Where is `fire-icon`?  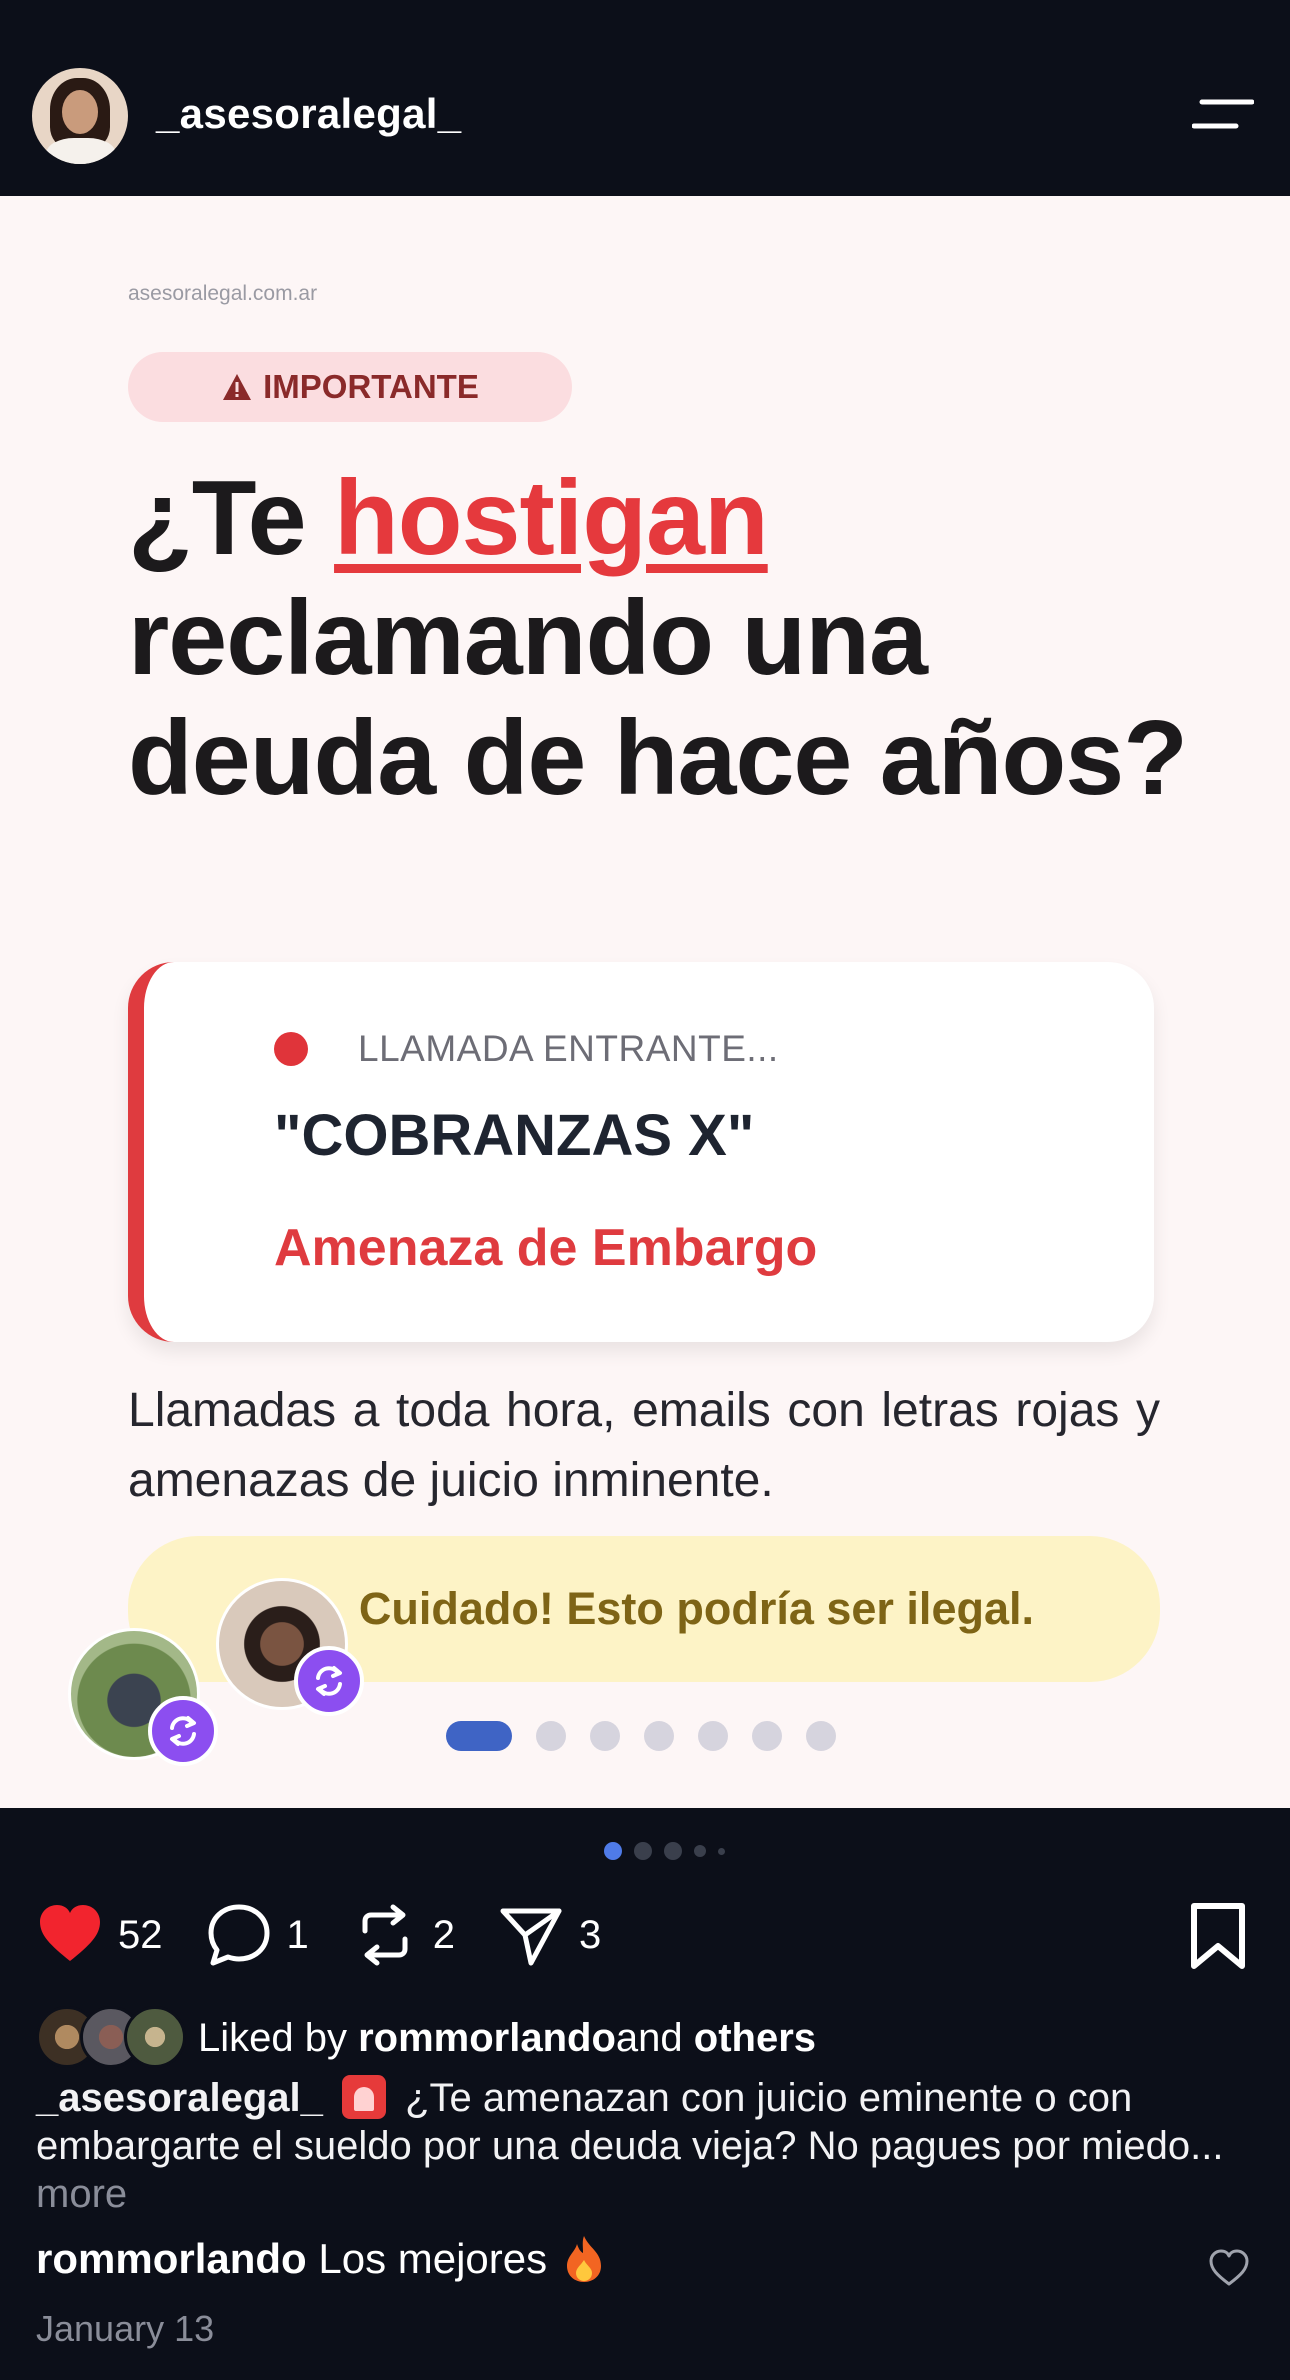
fire-icon is located at coordinates (584, 2259).